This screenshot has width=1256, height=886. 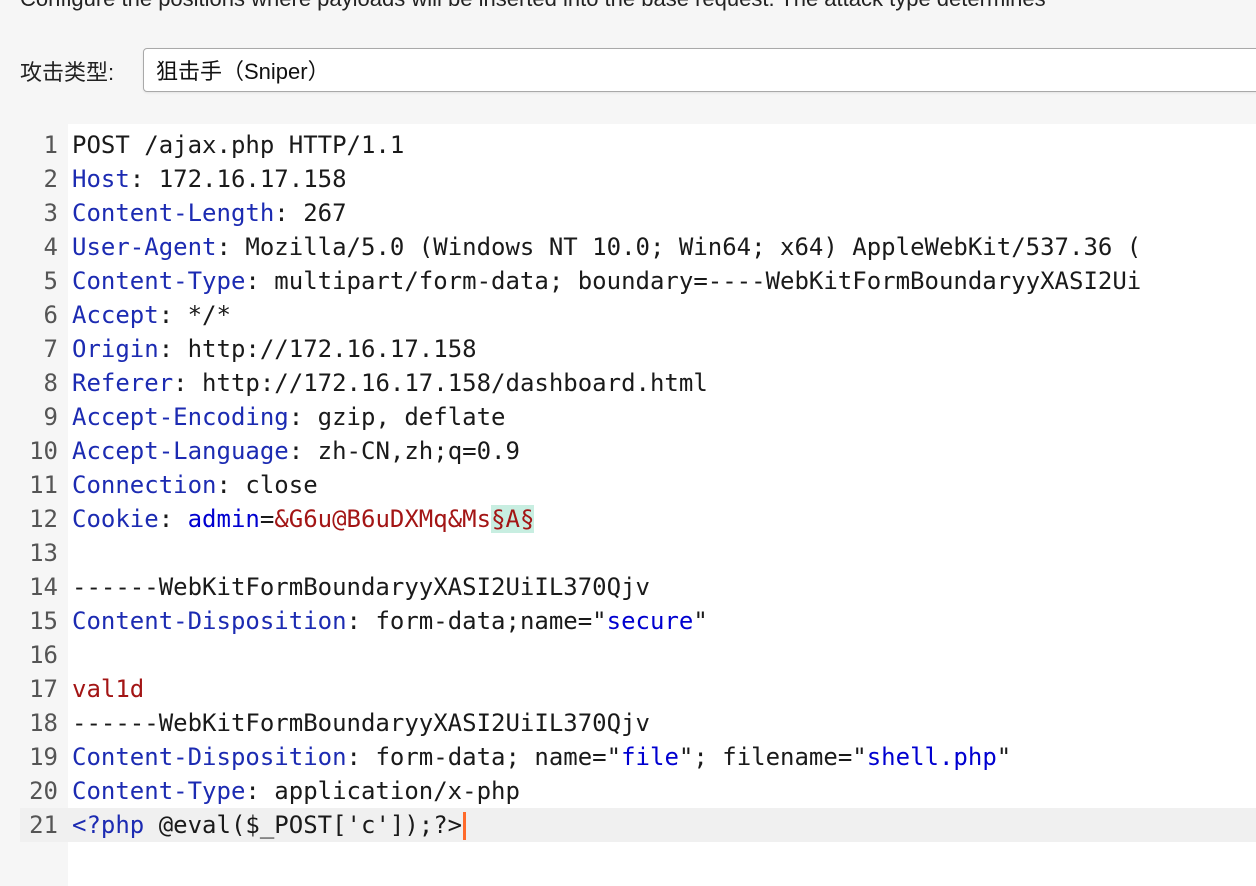 What do you see at coordinates (638, 519) in the screenshot?
I see `code-line: 12 Cookie: admin=&G6u@B6uDXMq&Ms§A§` at bounding box center [638, 519].